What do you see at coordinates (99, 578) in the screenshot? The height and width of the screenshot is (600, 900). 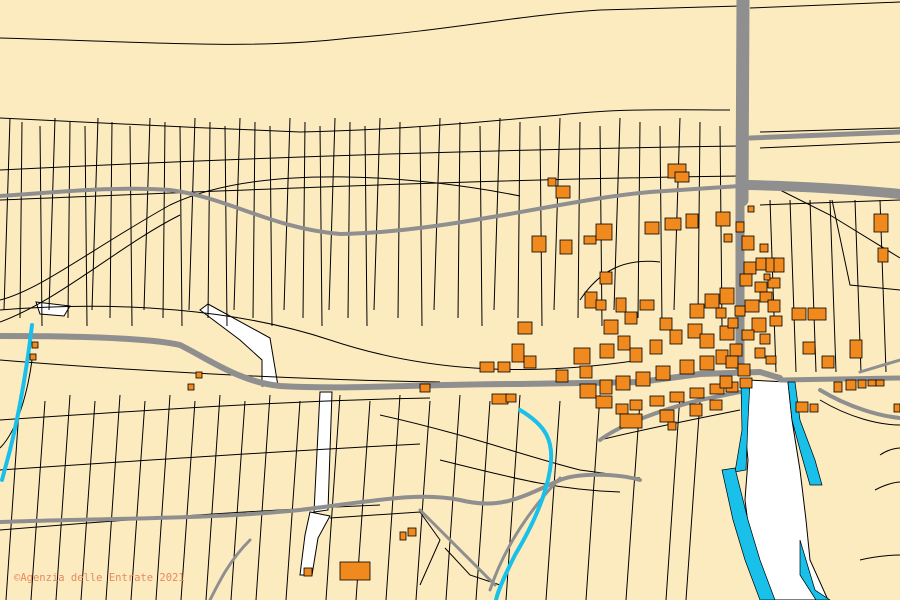 I see `map-attribution: ©Agenzia delle Entrate 2021` at bounding box center [99, 578].